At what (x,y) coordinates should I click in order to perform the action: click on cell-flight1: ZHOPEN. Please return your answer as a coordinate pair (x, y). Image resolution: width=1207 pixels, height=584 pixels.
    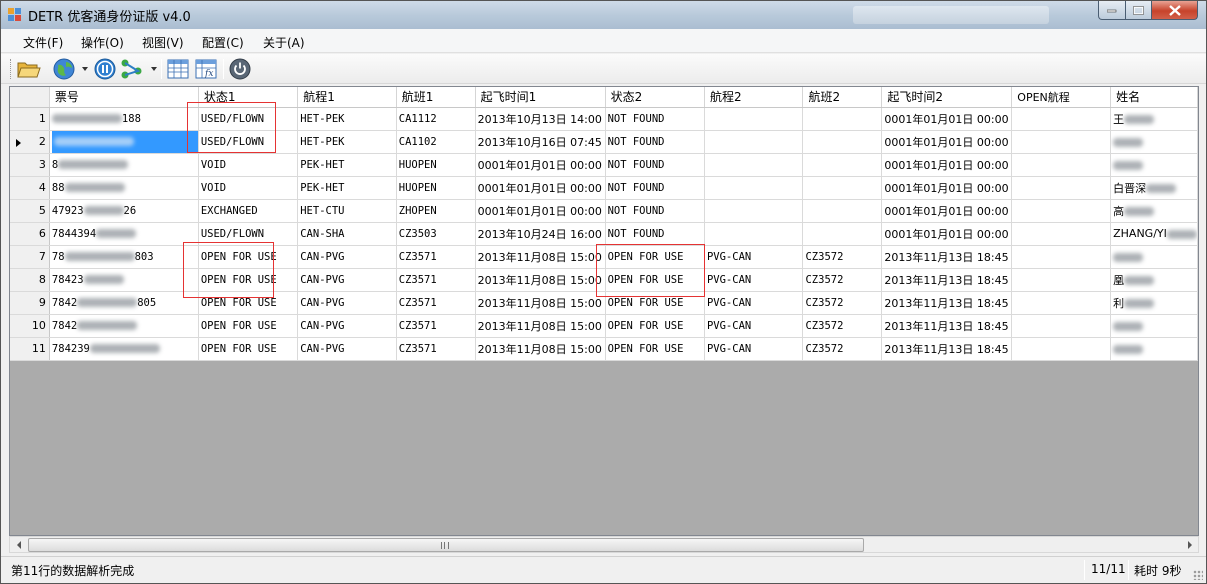
    Looking at the image, I should click on (436, 211).